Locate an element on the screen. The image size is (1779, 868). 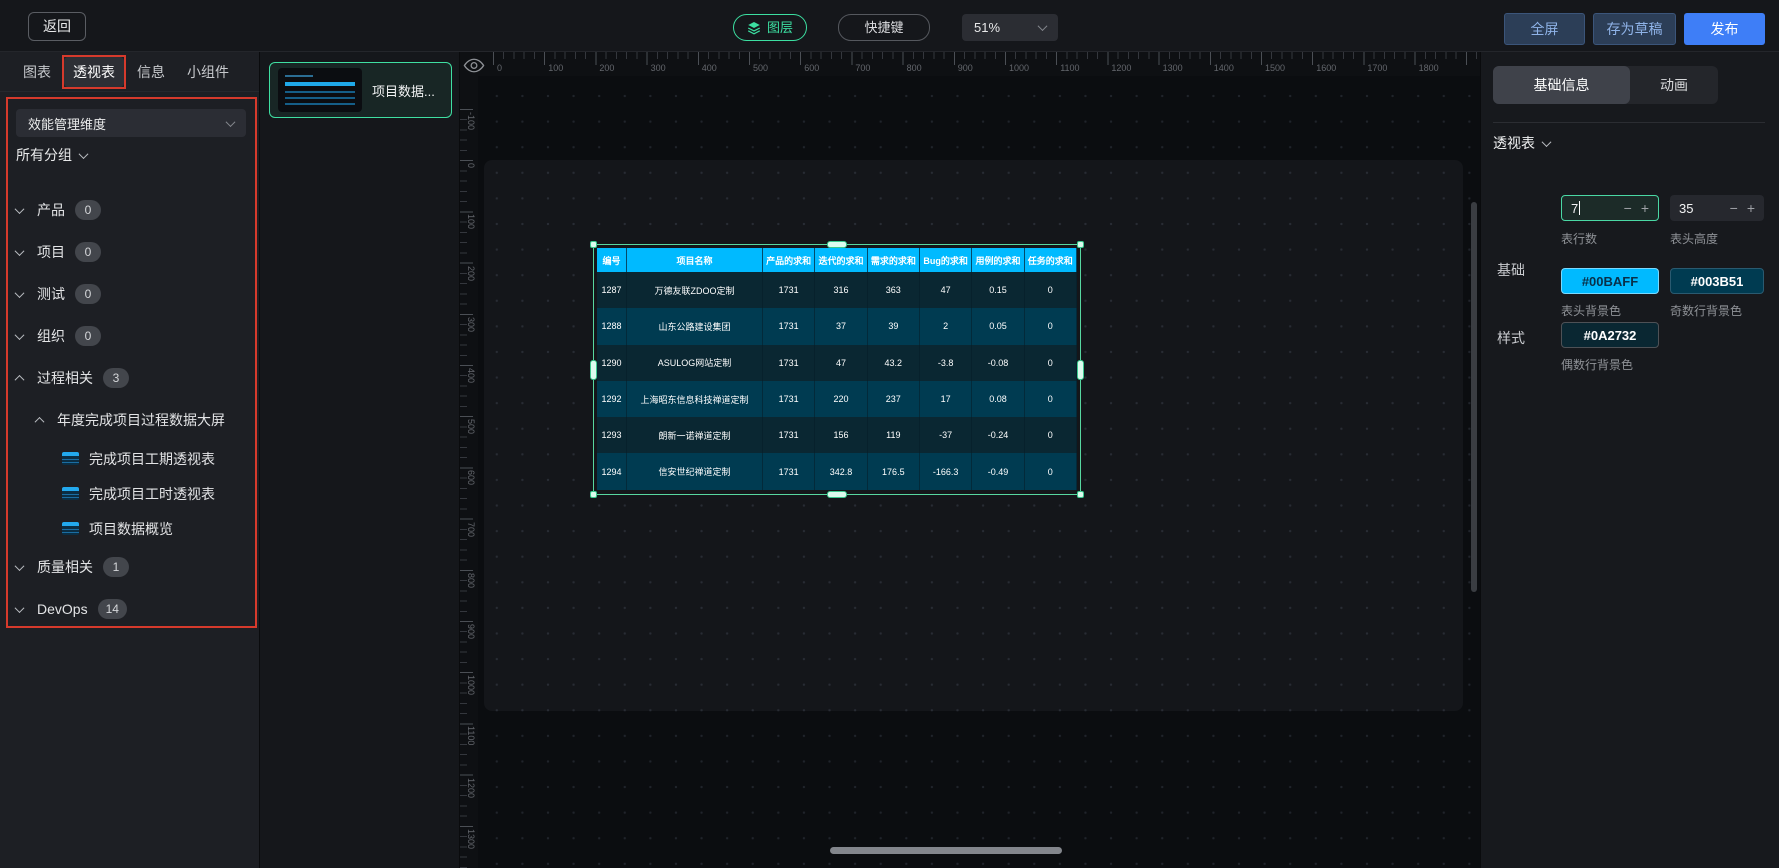
table-row: 1288 山东公路建设集团 1731 37 39 2 0.05 0 is located at coordinates (837, 326).